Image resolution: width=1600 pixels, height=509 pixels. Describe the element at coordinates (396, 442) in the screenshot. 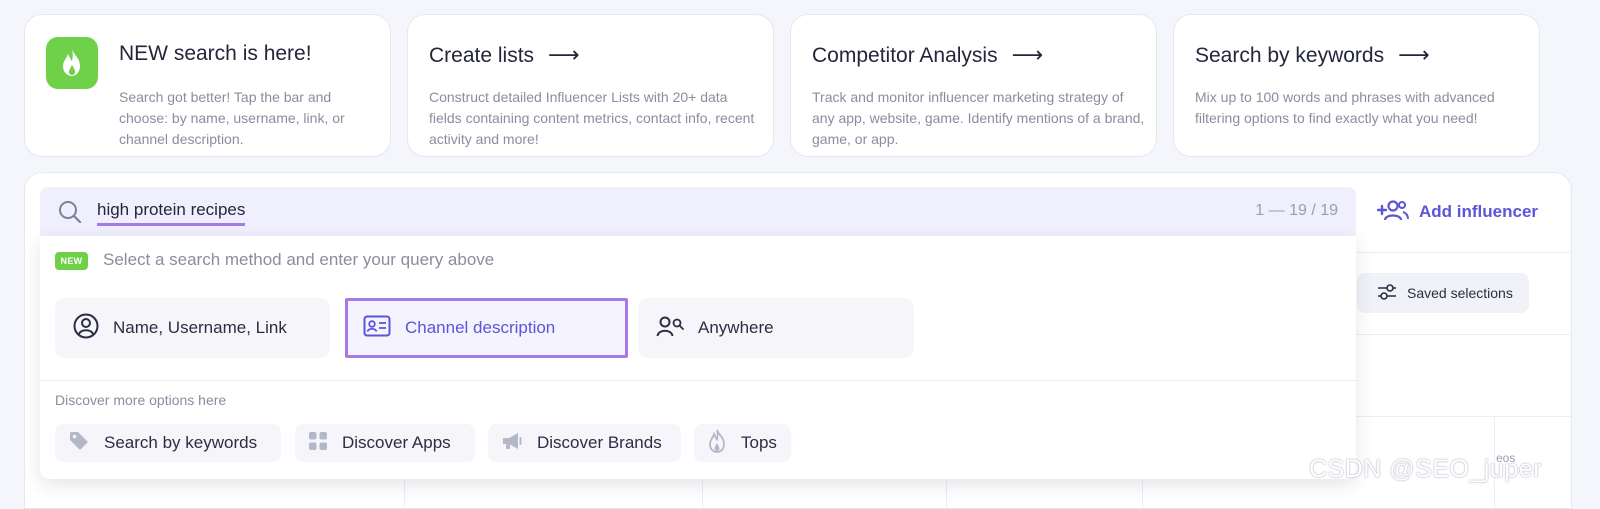

I see `quick-link-label: Discover Apps` at that location.